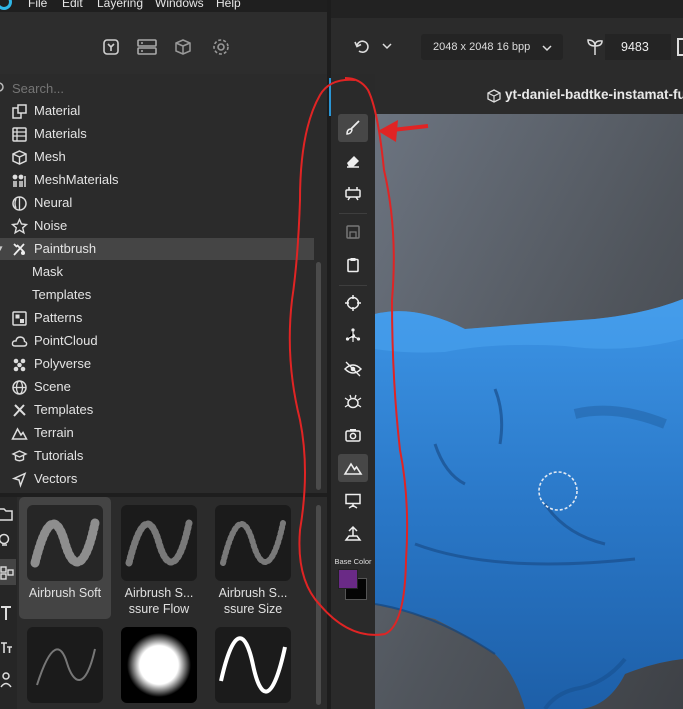 This screenshot has height=709, width=683. Describe the element at coordinates (37, 5) in the screenshot. I see `menu-file: File` at that location.